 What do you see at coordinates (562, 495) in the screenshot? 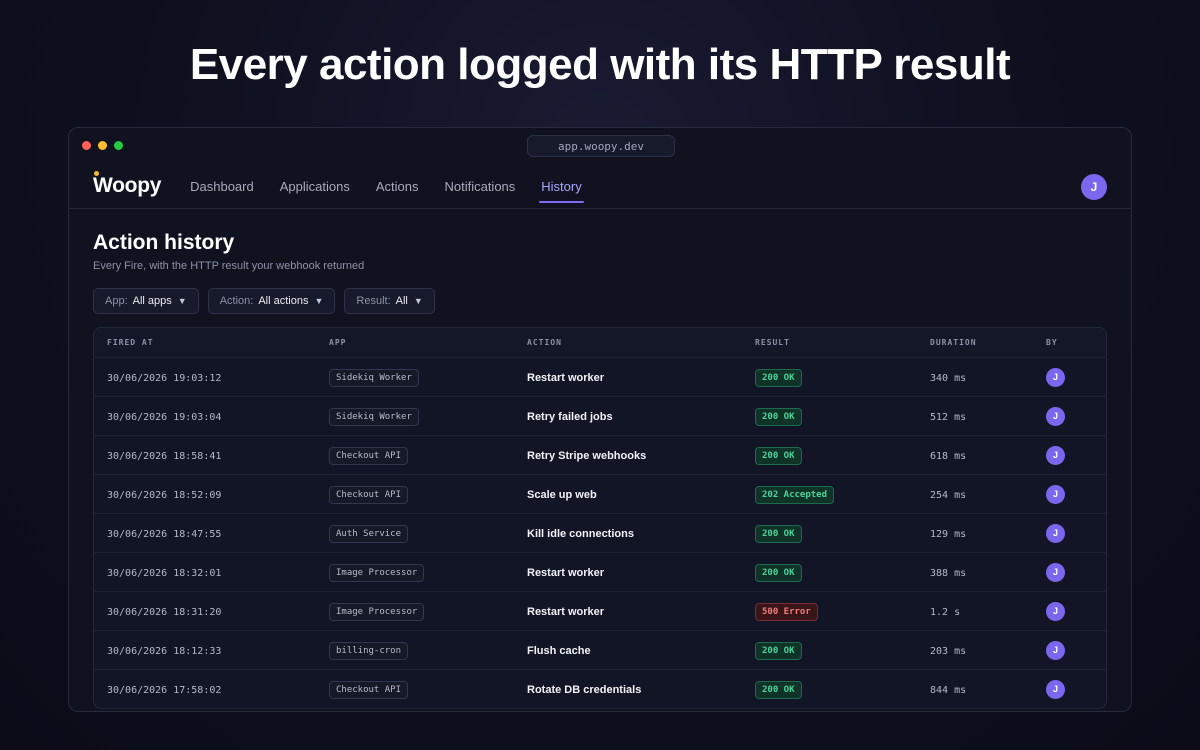
I see `action-name: Scale up web` at bounding box center [562, 495].